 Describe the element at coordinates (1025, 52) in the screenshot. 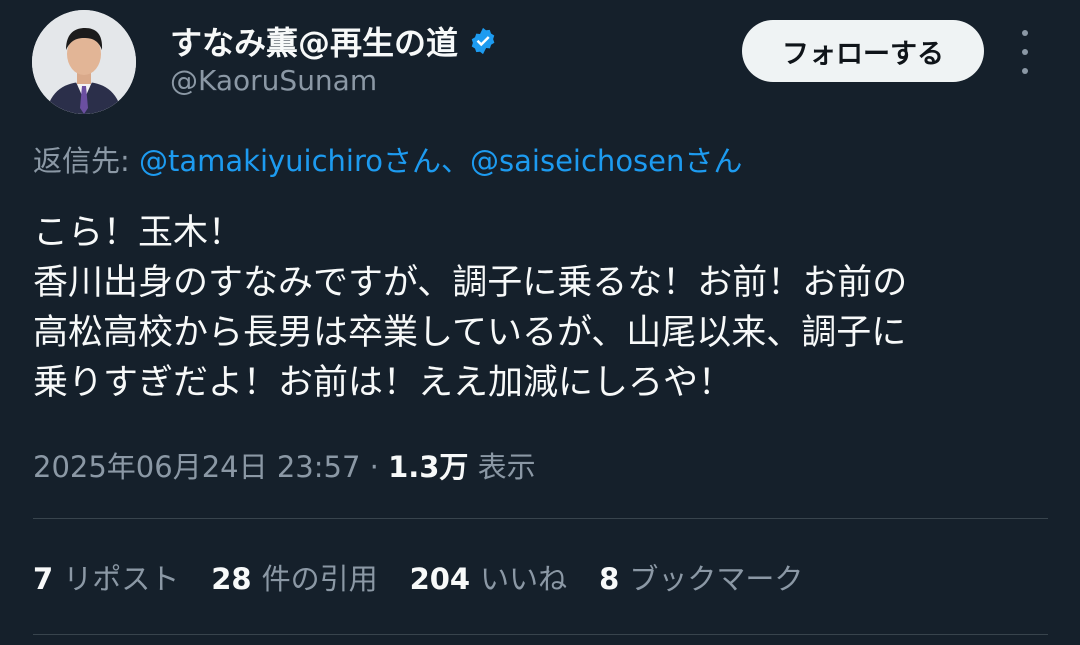

I see `more-options-icon` at that location.